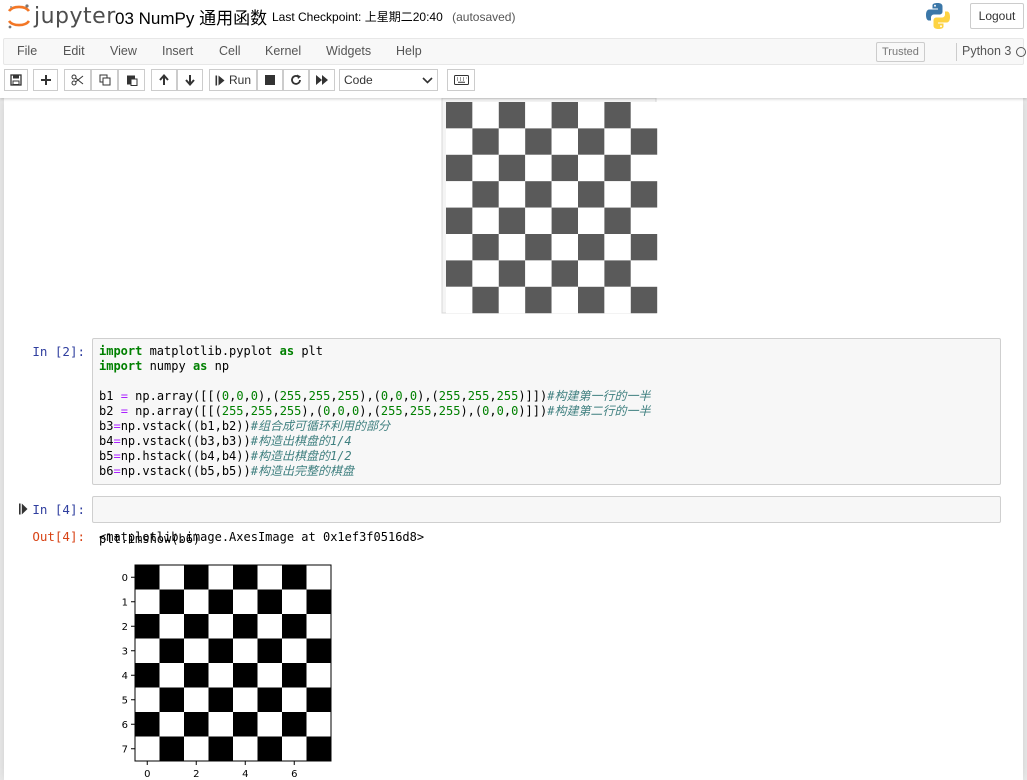 The height and width of the screenshot is (780, 1027). I want to click on code-token: b6, so click(106, 471).